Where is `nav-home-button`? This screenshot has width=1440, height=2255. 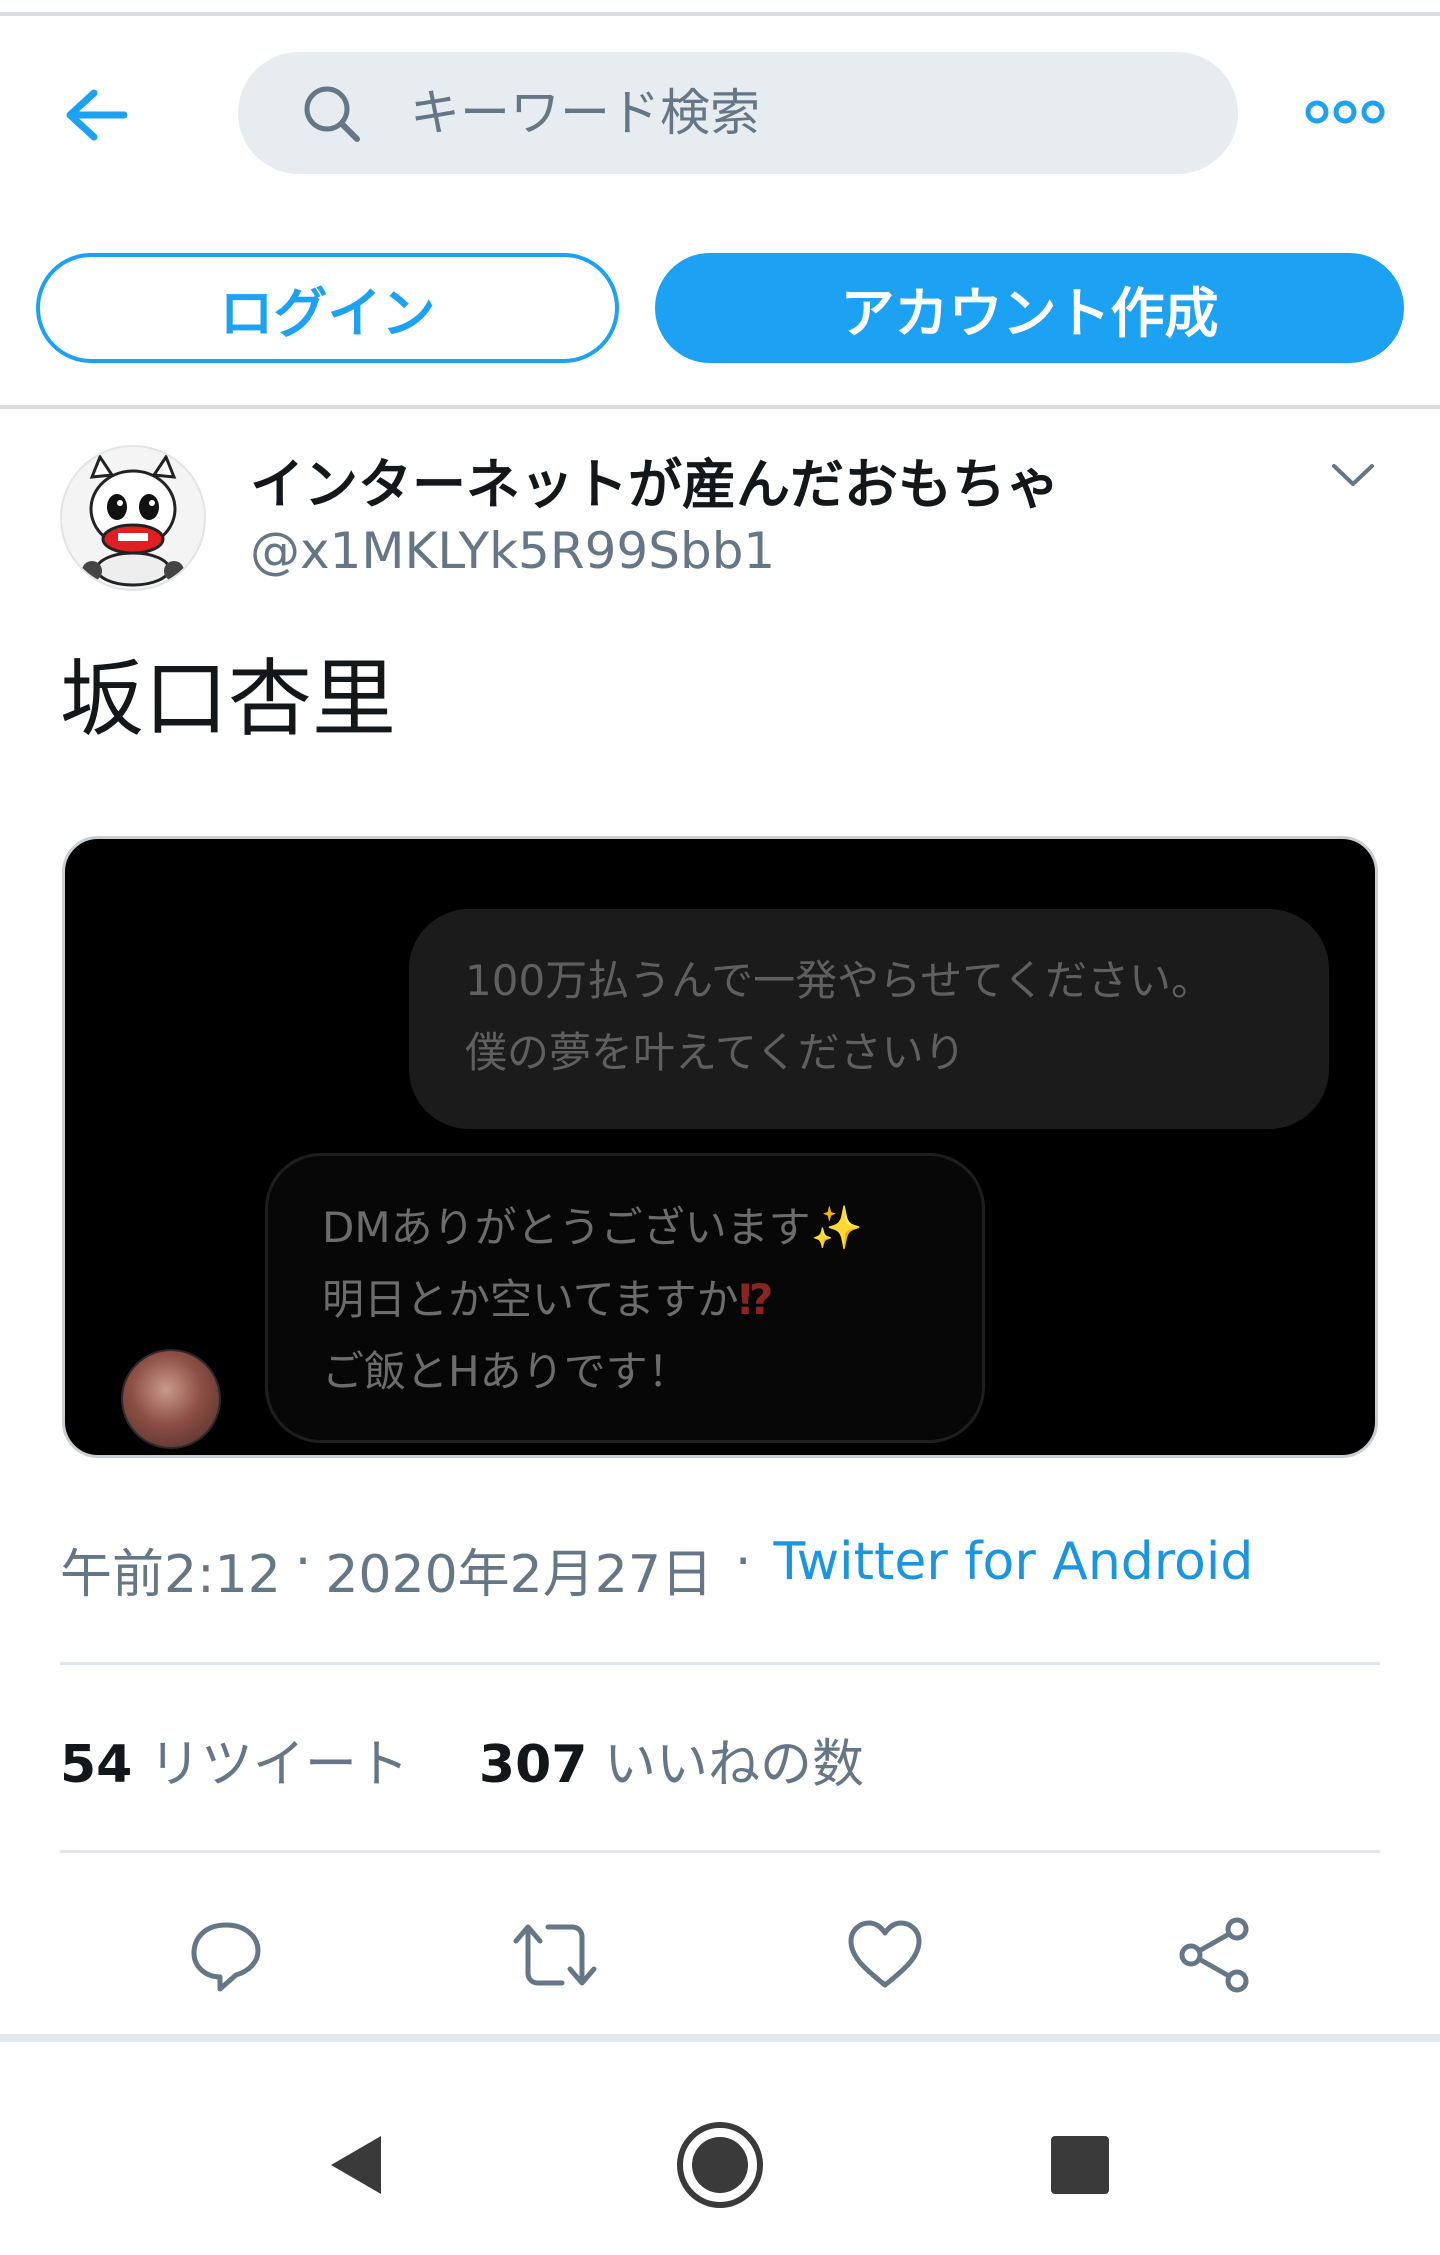 nav-home-button is located at coordinates (720, 2165).